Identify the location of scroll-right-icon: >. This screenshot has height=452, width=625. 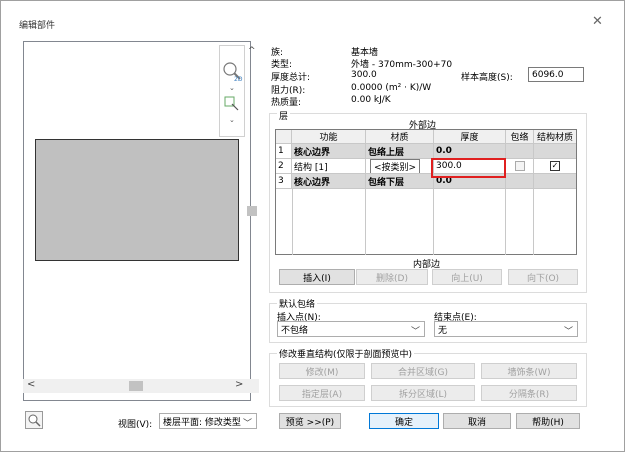
(239, 384).